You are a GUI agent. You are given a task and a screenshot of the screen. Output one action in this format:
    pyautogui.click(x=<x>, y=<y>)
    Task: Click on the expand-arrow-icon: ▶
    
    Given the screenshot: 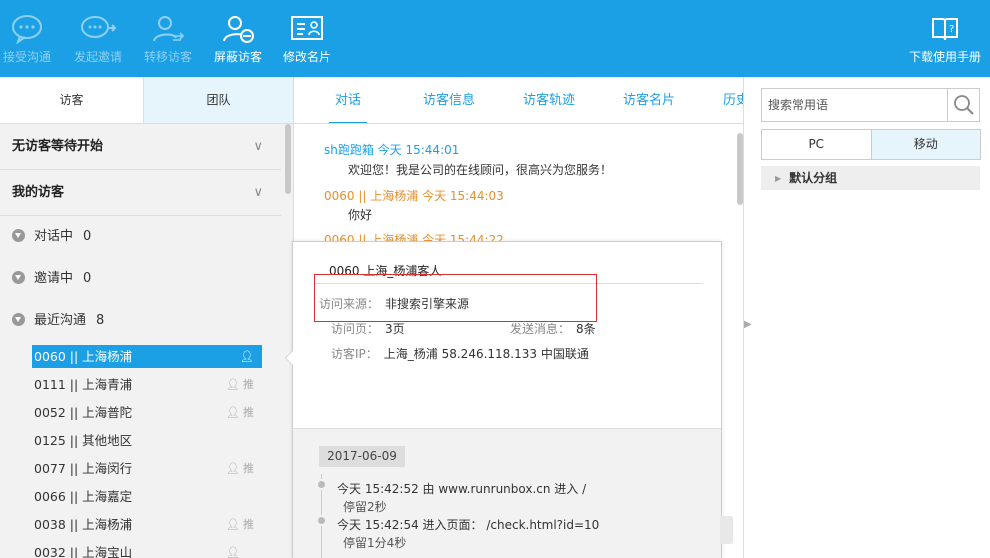 What is the action you would take?
    pyautogui.click(x=778, y=178)
    